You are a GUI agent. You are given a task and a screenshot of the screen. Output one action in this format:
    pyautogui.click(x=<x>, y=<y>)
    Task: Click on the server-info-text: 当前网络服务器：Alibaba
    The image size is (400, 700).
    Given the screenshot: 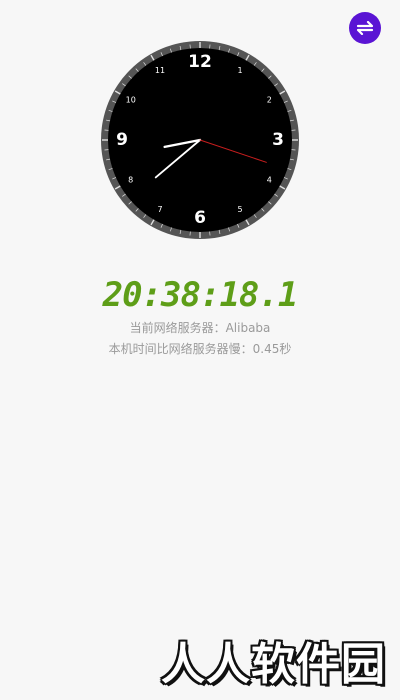 What is the action you would take?
    pyautogui.click(x=200, y=328)
    